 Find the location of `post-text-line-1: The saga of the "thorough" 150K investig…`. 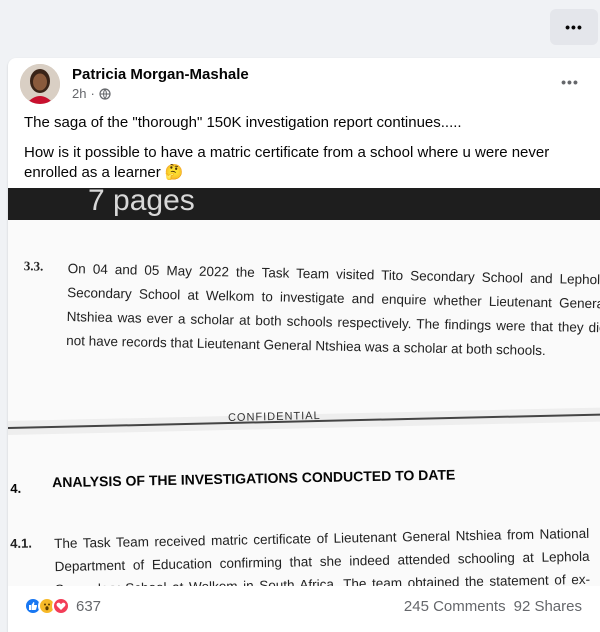

post-text-line-1: The saga of the "thorough" 150K investig… is located at coordinates (243, 122).